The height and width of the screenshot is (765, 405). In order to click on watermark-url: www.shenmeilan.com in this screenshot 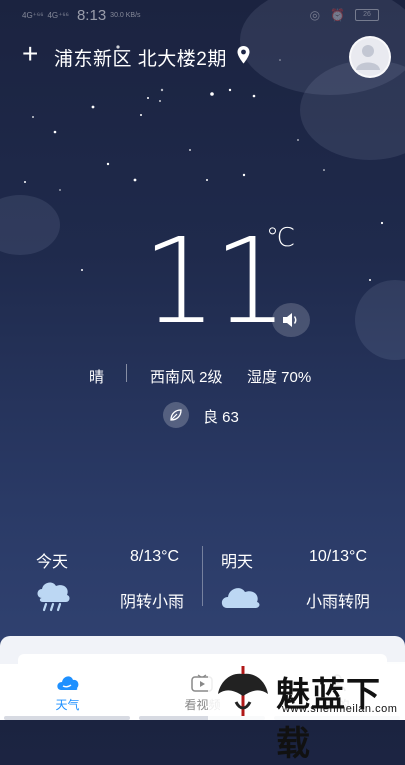, I will do `click(340, 709)`.